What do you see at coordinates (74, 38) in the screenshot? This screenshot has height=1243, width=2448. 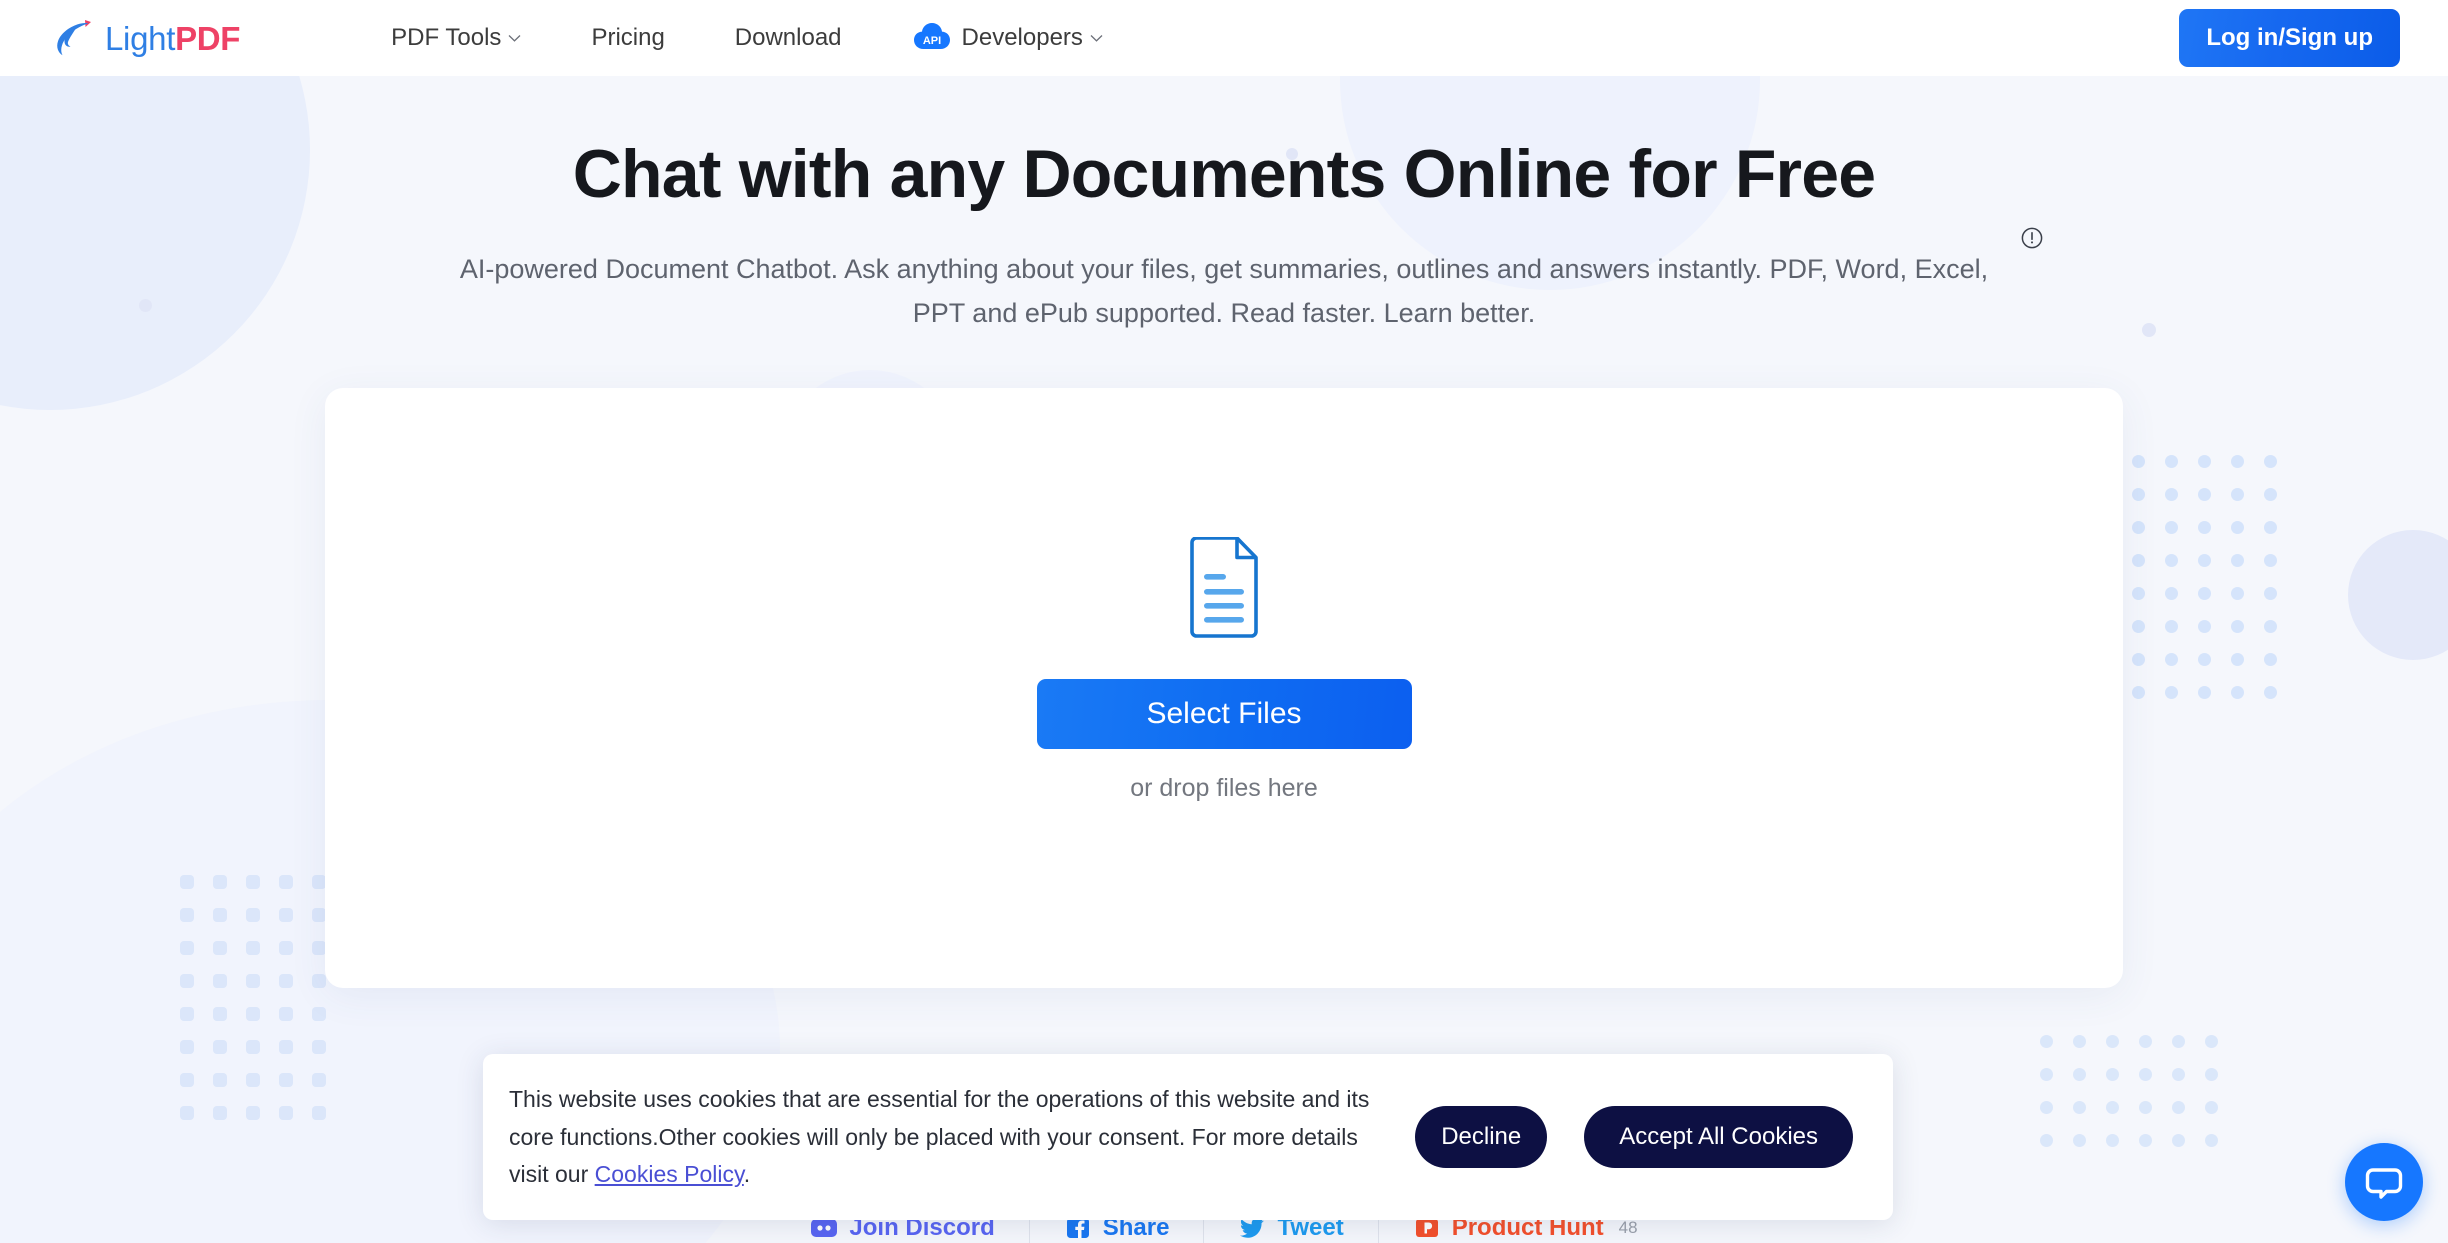 I see `lightpdf-bird-logo-icon` at bounding box center [74, 38].